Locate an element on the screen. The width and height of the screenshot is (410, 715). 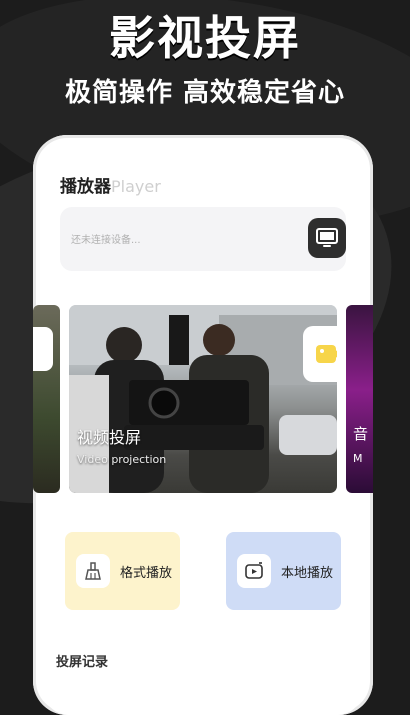
broom-icon is located at coordinates (93, 571).